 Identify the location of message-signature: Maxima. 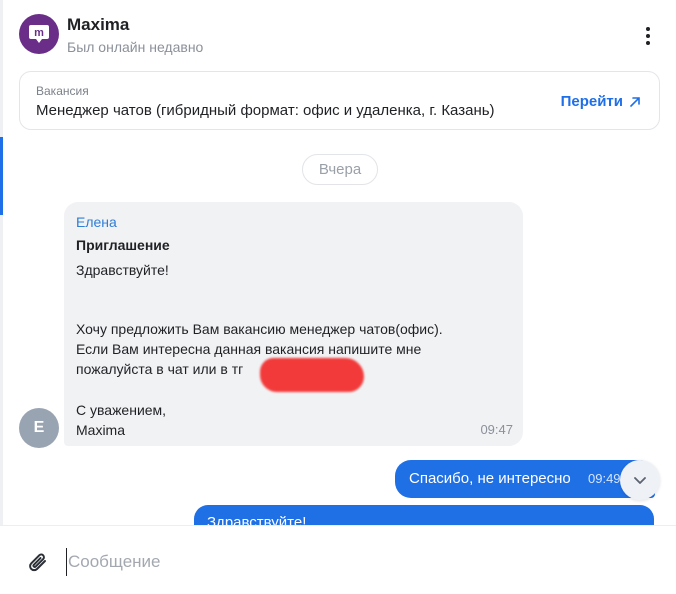
(101, 430).